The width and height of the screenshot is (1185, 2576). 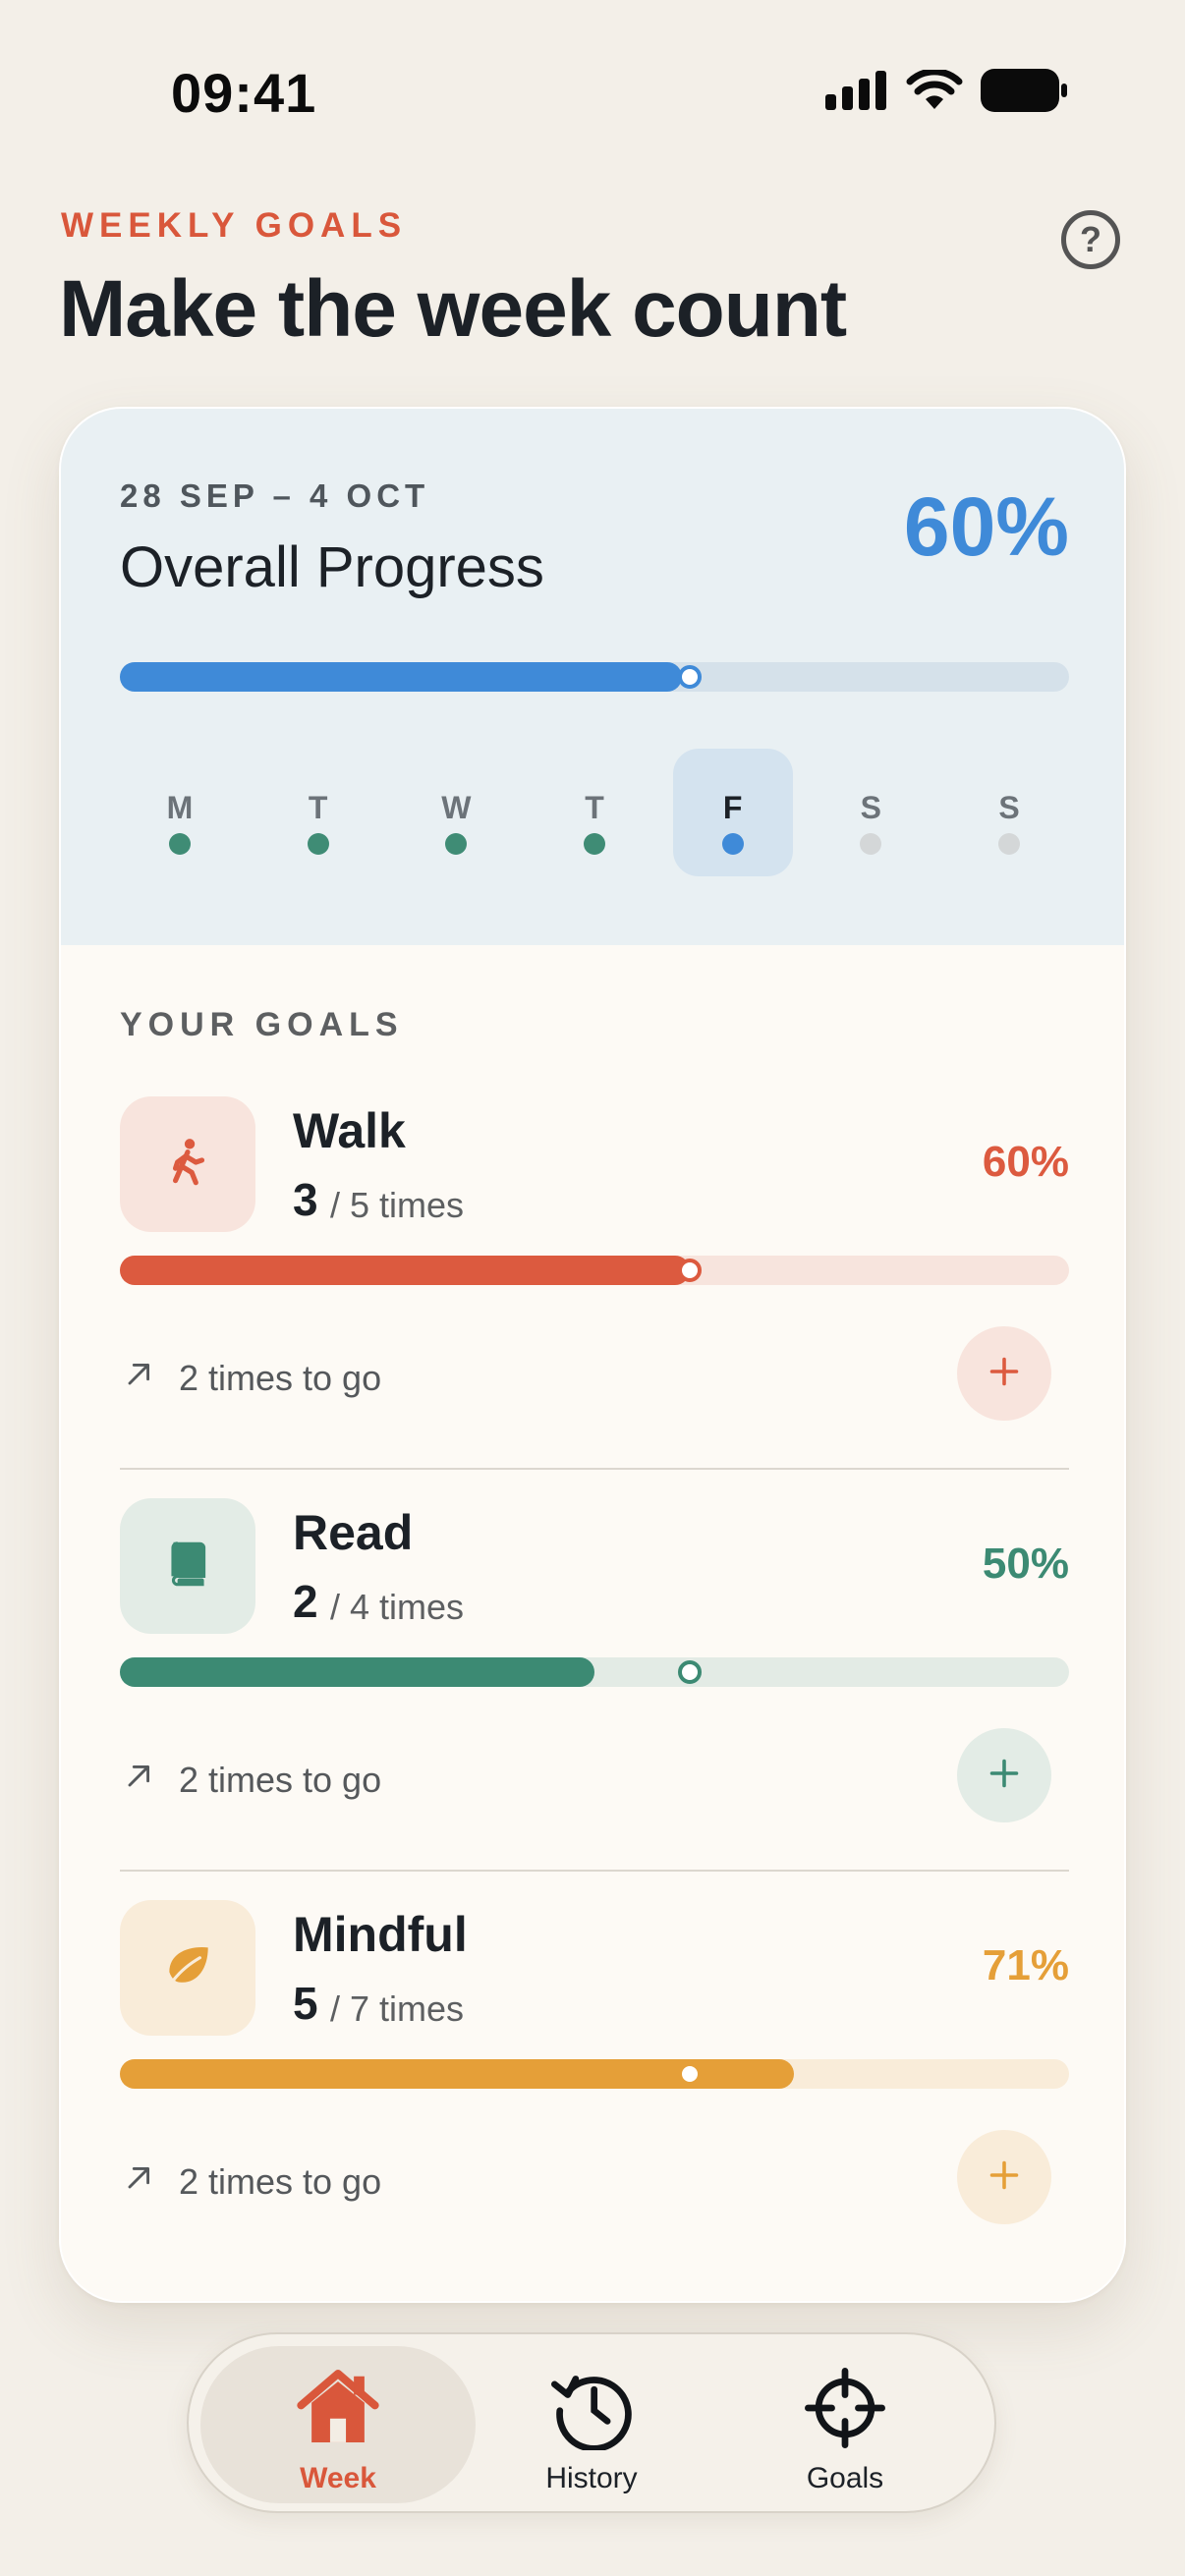 What do you see at coordinates (235, 225) in the screenshot?
I see `section-eyebrow: WEEKLY GOALS` at bounding box center [235, 225].